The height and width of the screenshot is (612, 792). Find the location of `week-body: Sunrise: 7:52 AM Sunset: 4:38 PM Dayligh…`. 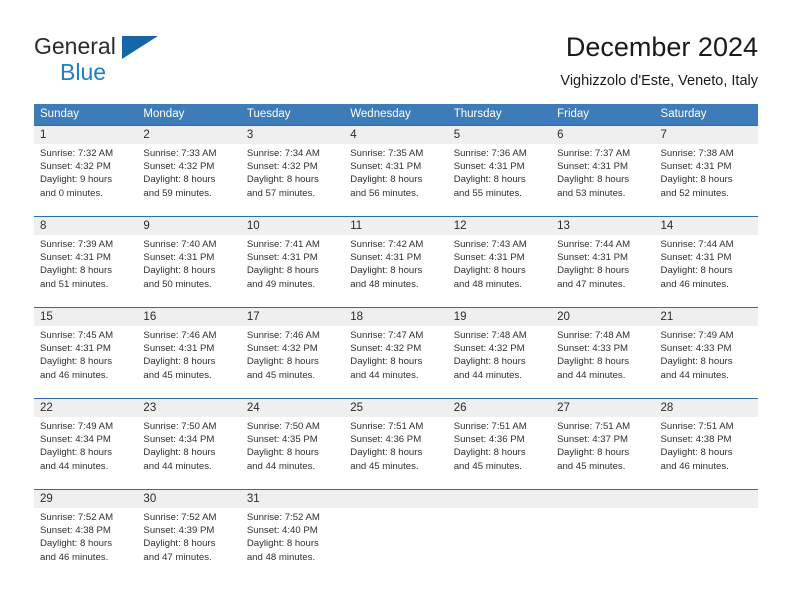

week-body: Sunrise: 7:52 AM Sunset: 4:38 PM Dayligh… is located at coordinates (396, 544).